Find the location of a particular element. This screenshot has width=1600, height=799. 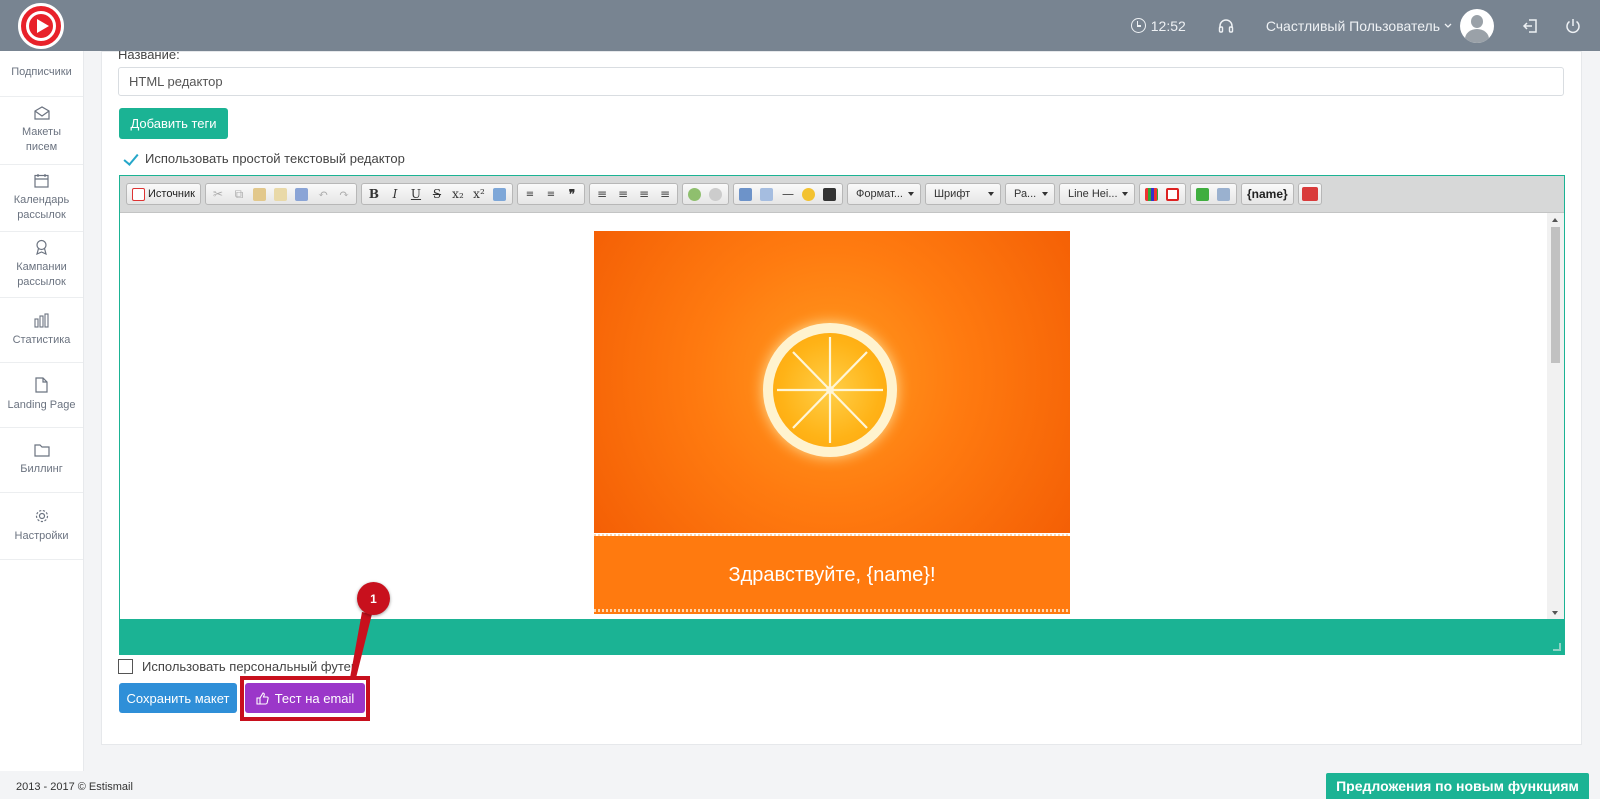

sidebar-item-label: Подписчики is located at coordinates (41, 72).